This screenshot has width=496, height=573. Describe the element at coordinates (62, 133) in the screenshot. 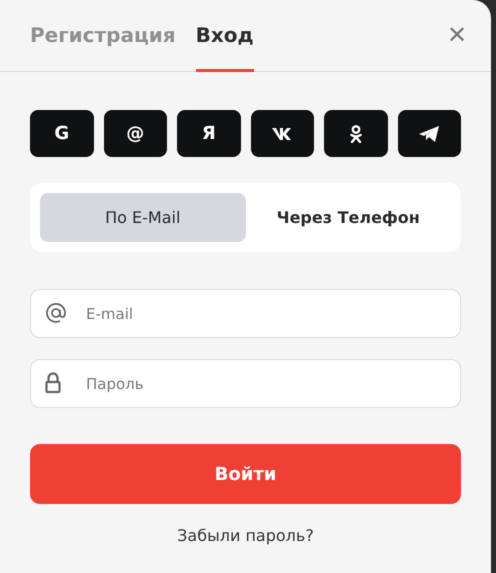

I see `social-login-button: G` at that location.